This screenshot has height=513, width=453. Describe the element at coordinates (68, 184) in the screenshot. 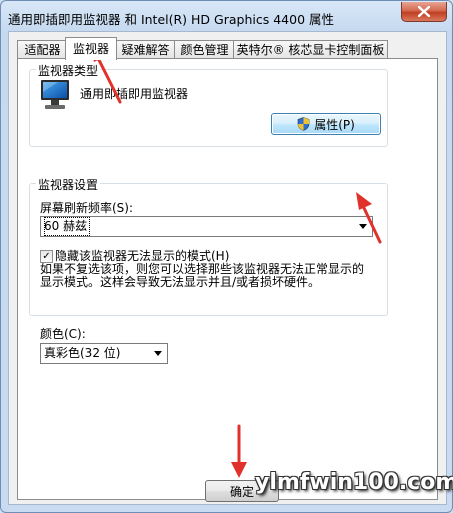

I see `monitor-settings-title: 监视器设置` at that location.